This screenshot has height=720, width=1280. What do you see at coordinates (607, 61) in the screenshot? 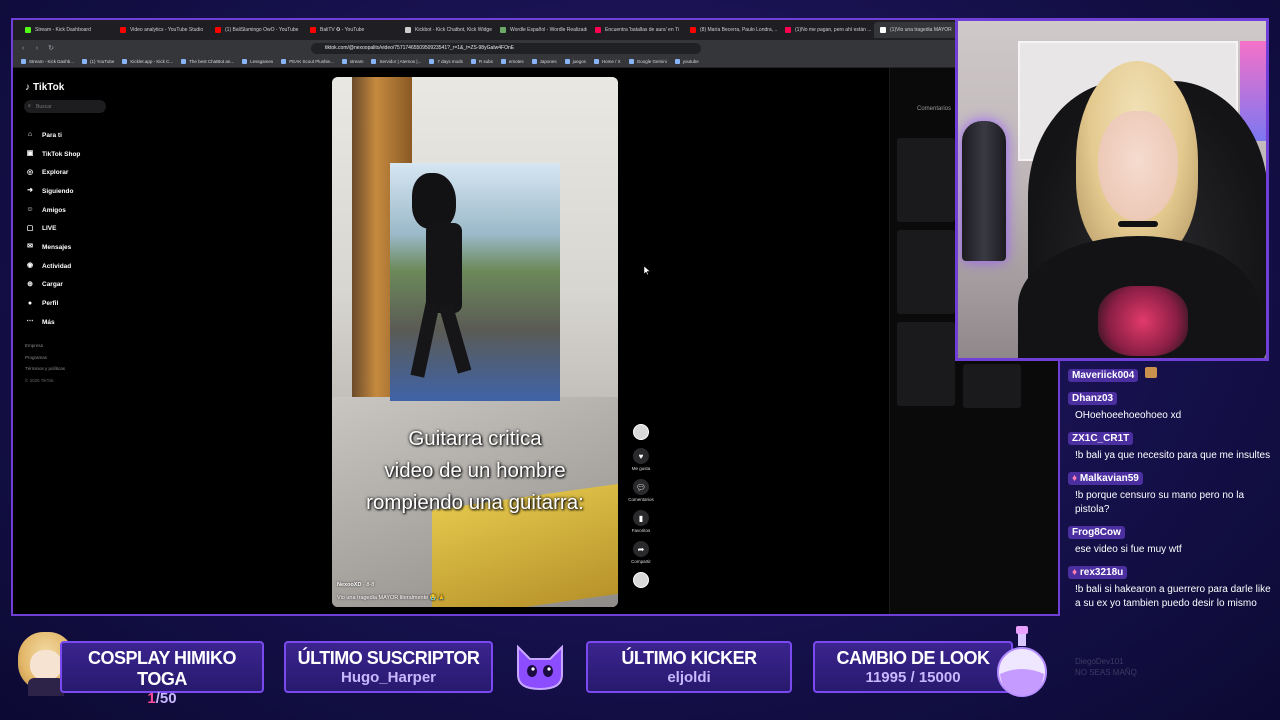
I see `bookmark-item: Home / X` at bounding box center [607, 61].